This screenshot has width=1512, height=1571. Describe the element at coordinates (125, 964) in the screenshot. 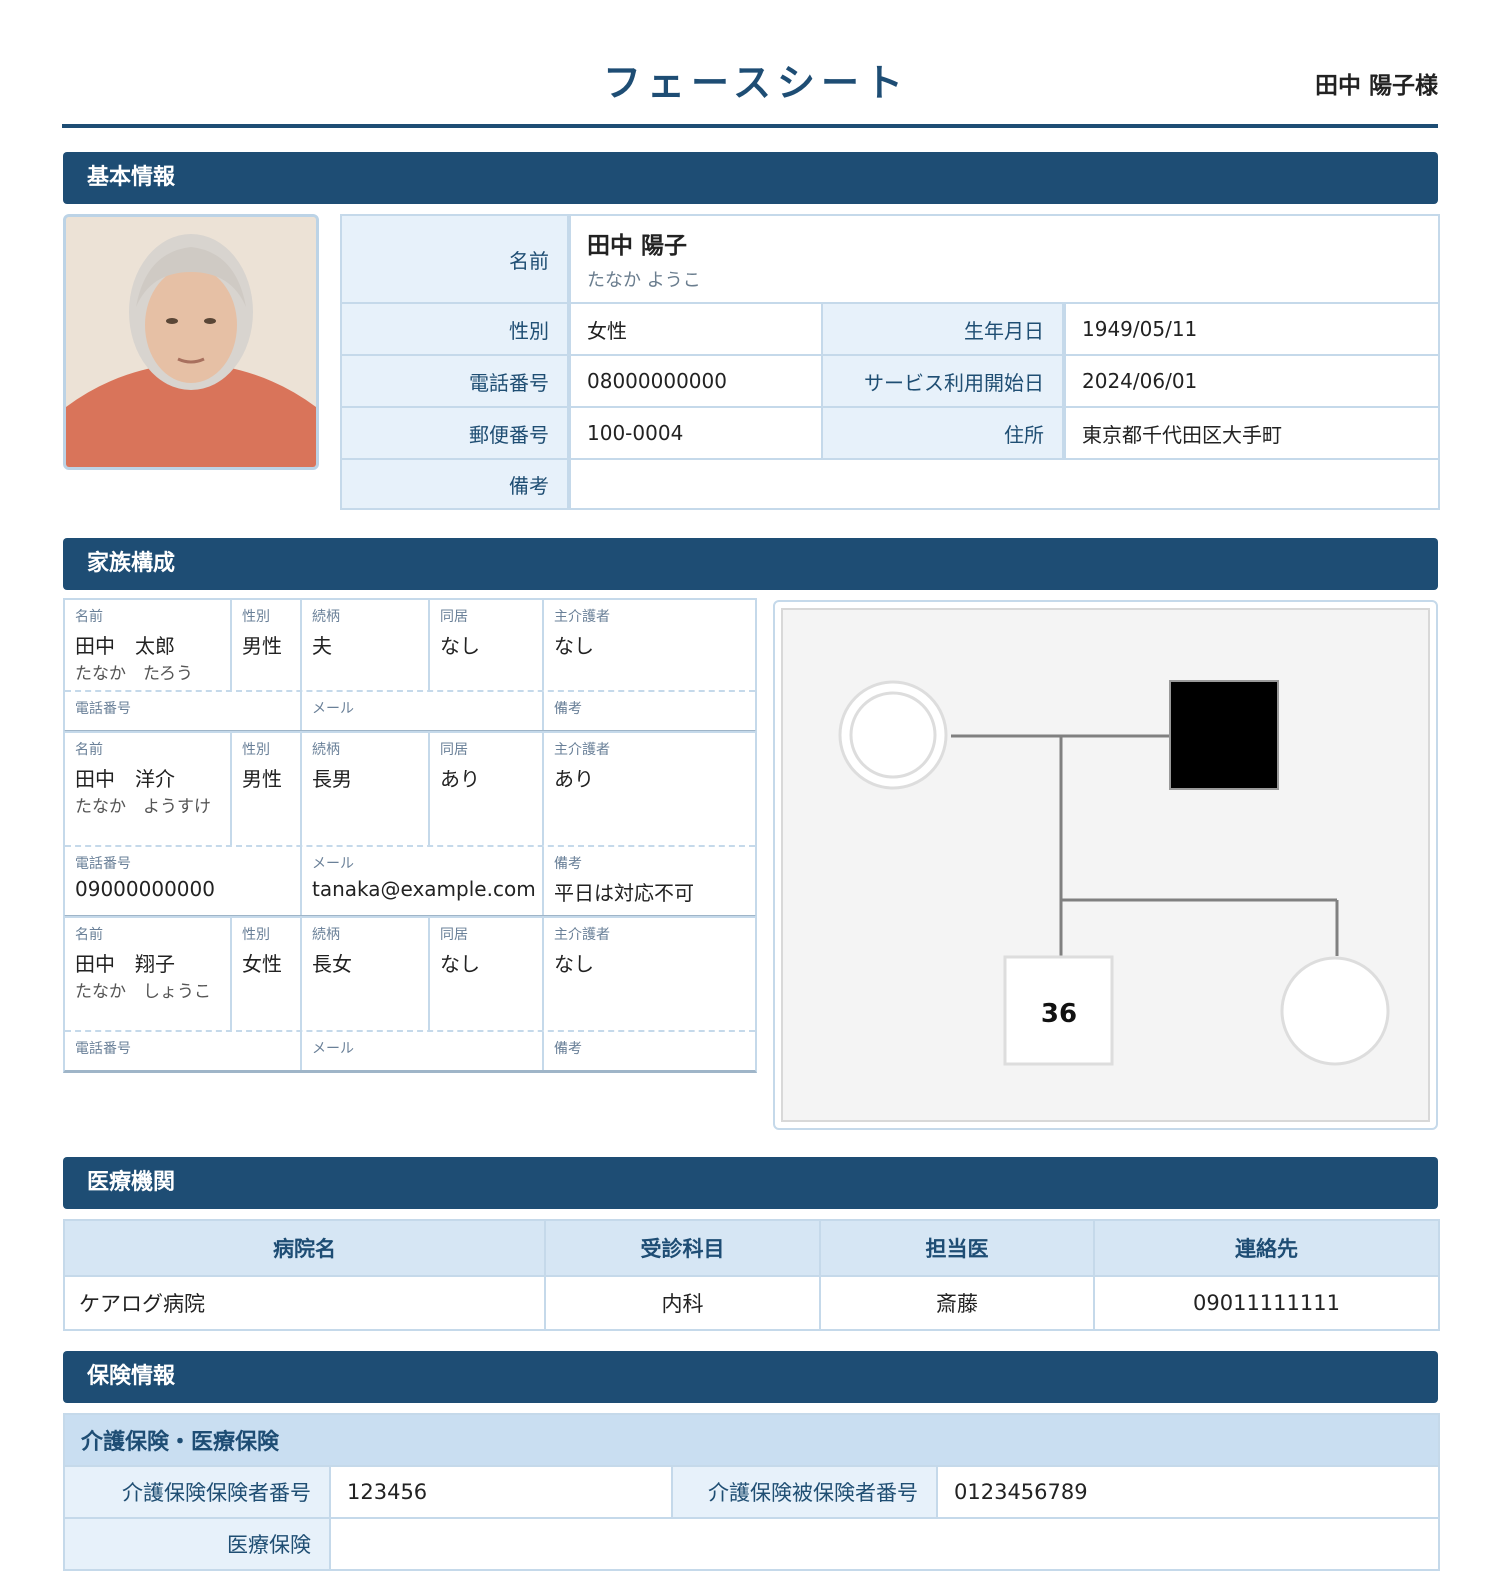

I see `member-name: 田中 翔子` at that location.